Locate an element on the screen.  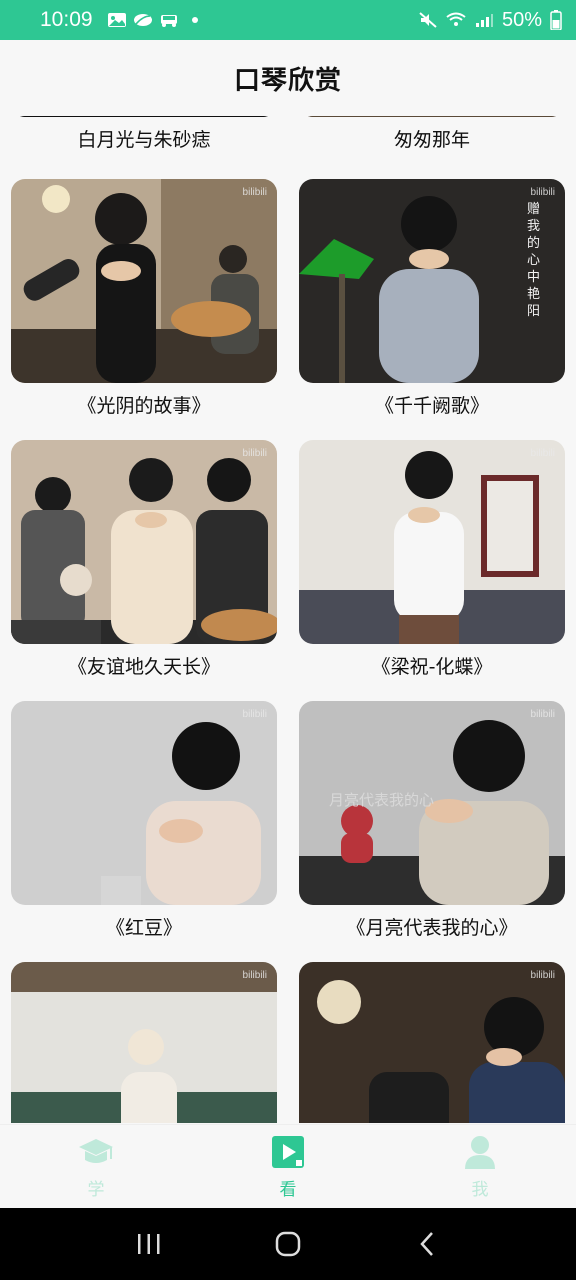
video-card: bilibili 赠我的心中艳阳 《千千阙歌》 is located at coordinates (432, 300).